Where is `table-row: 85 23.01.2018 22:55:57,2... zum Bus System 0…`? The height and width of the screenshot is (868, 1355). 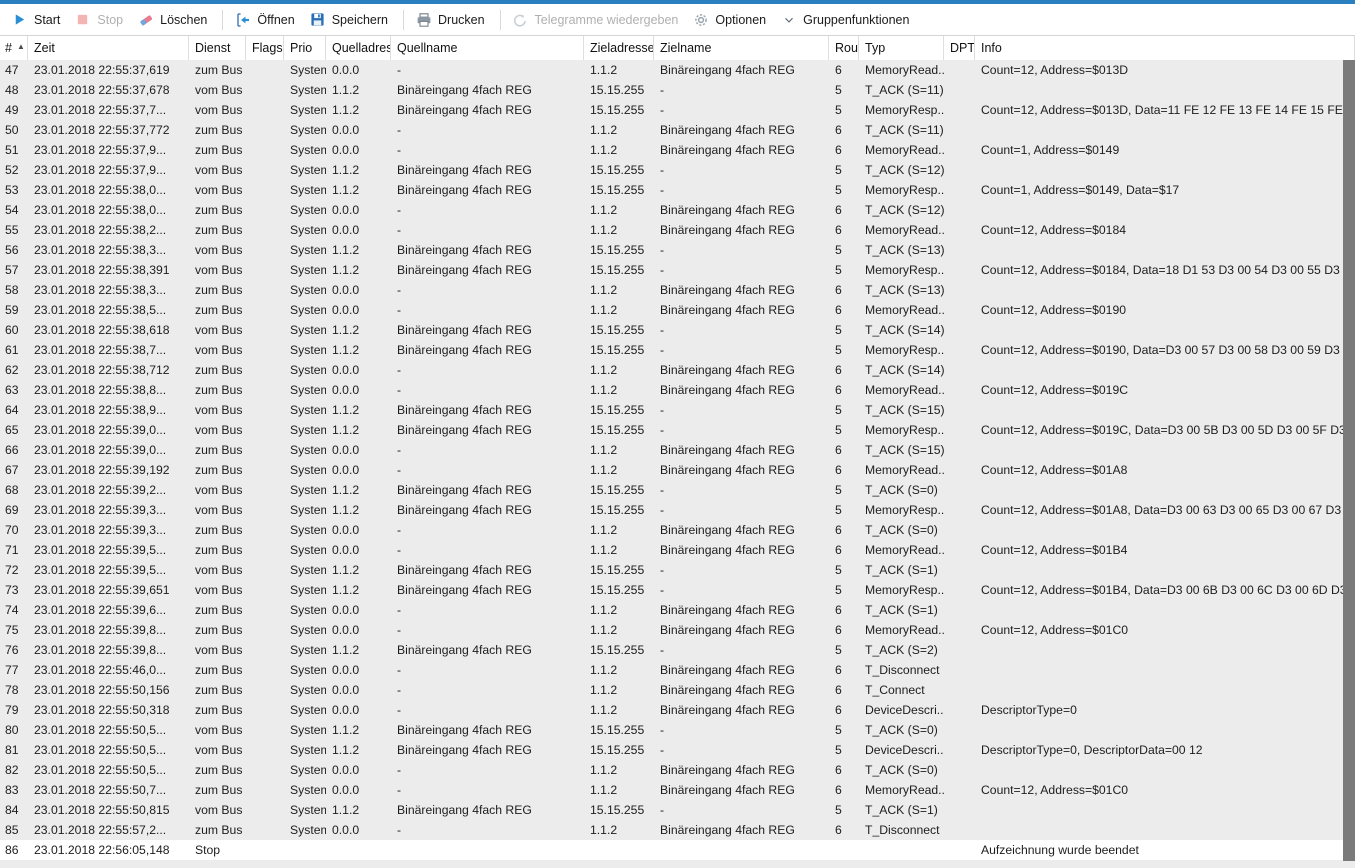 table-row: 85 23.01.2018 22:55:57,2... zum Bus System 0… is located at coordinates (677, 830).